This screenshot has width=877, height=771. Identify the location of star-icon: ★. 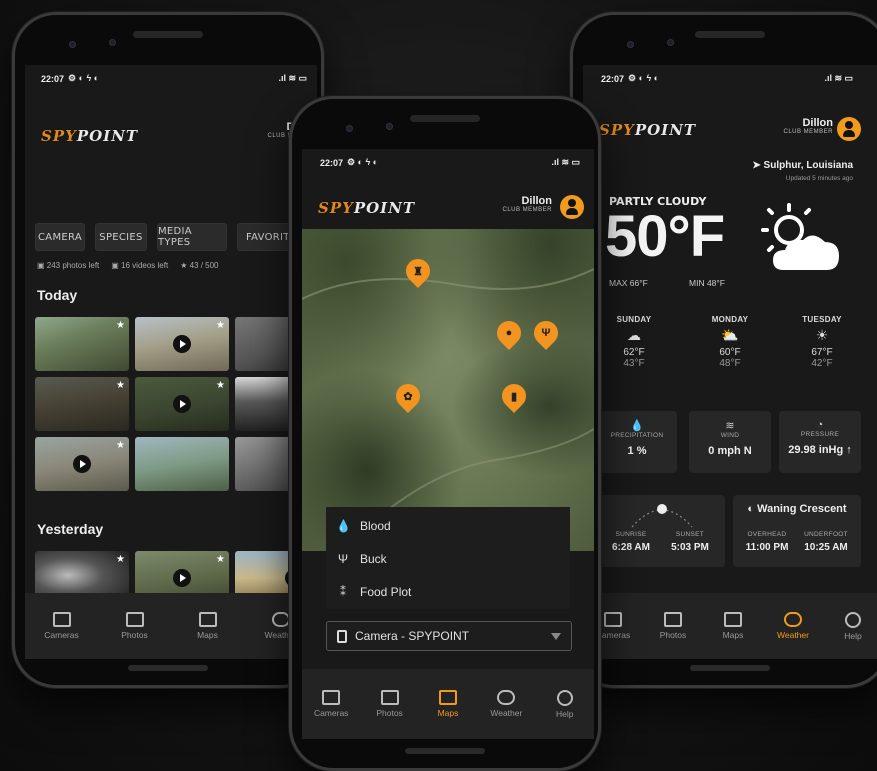
(185, 265).